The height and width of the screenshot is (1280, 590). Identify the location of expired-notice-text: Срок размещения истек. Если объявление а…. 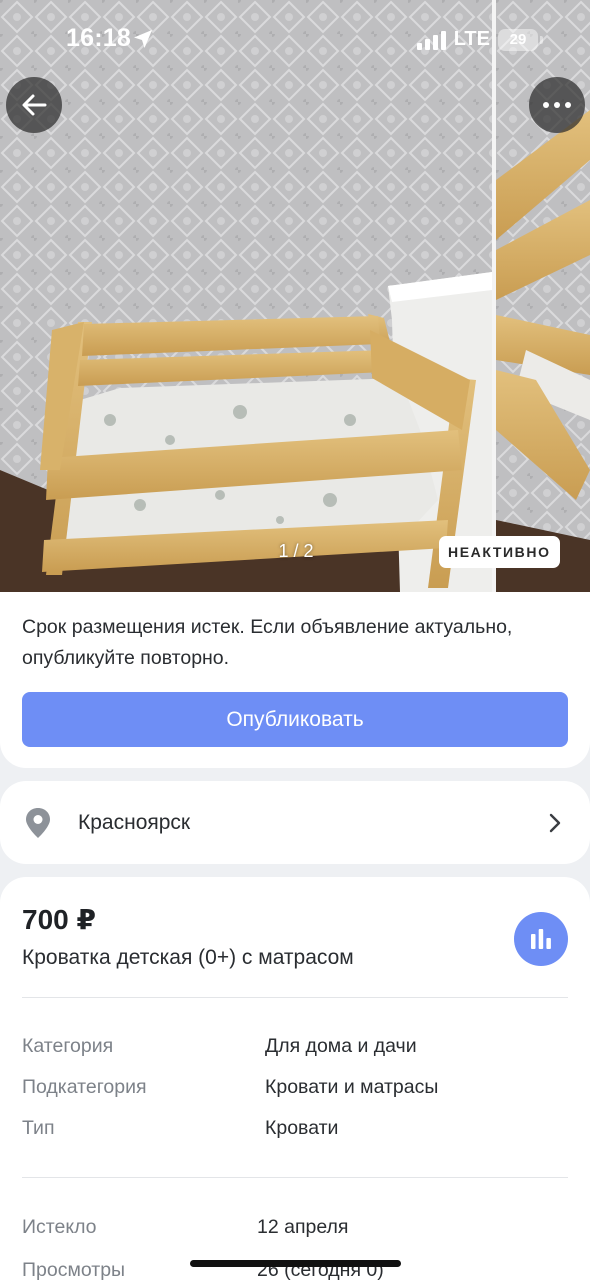
(267, 642).